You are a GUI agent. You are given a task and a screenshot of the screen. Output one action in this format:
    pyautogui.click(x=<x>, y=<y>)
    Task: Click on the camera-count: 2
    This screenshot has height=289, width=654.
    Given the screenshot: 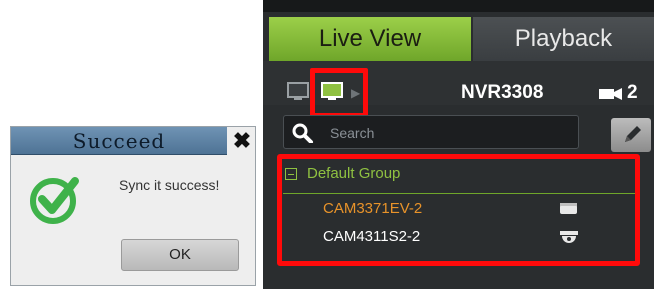 What is the action you would take?
    pyautogui.click(x=632, y=92)
    